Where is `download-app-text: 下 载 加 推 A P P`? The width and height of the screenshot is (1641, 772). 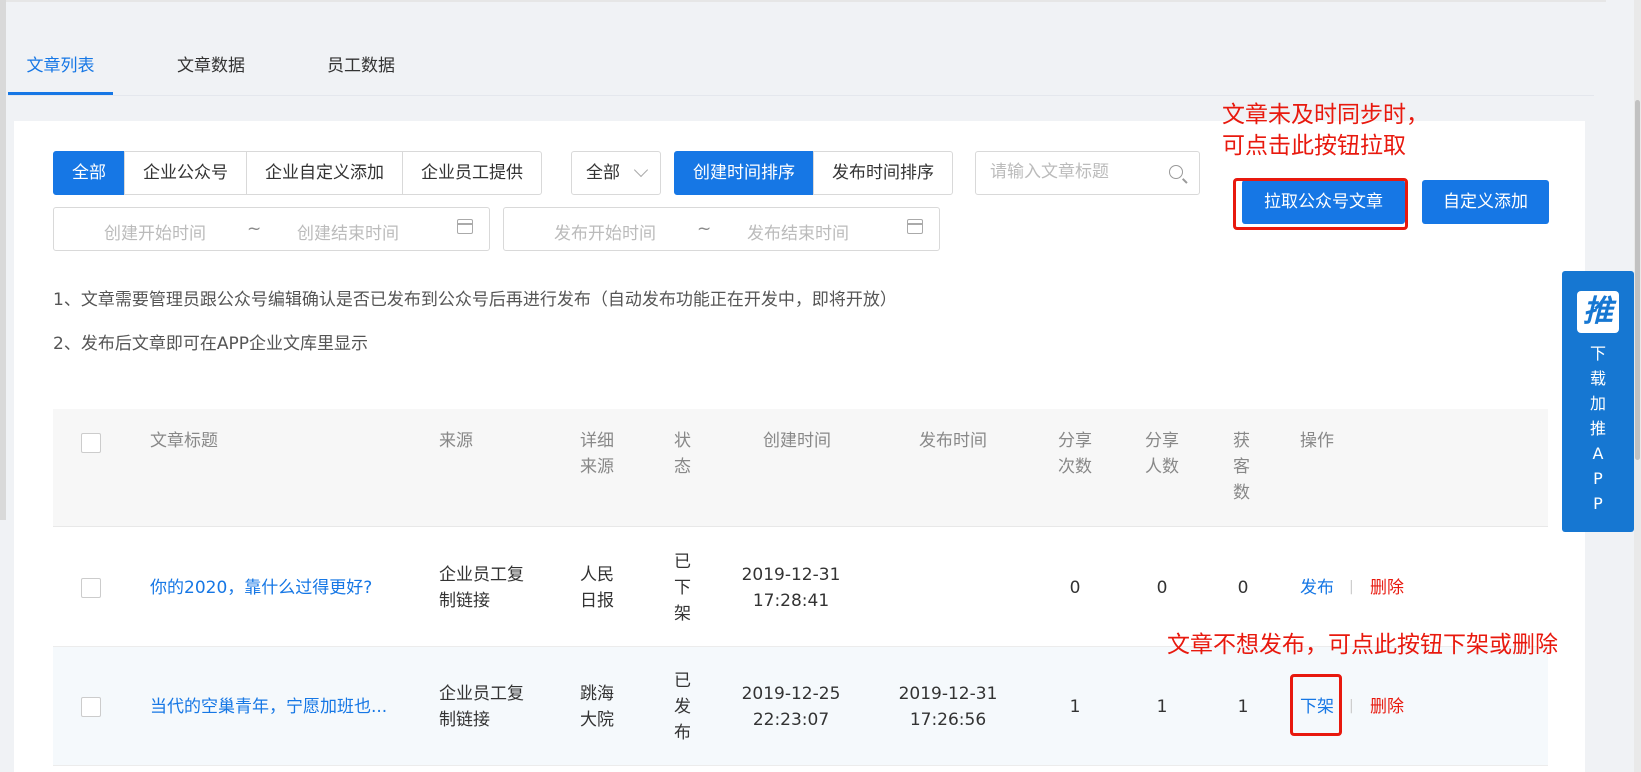 download-app-text: 下 载 加 推 A P P is located at coordinates (1598, 428).